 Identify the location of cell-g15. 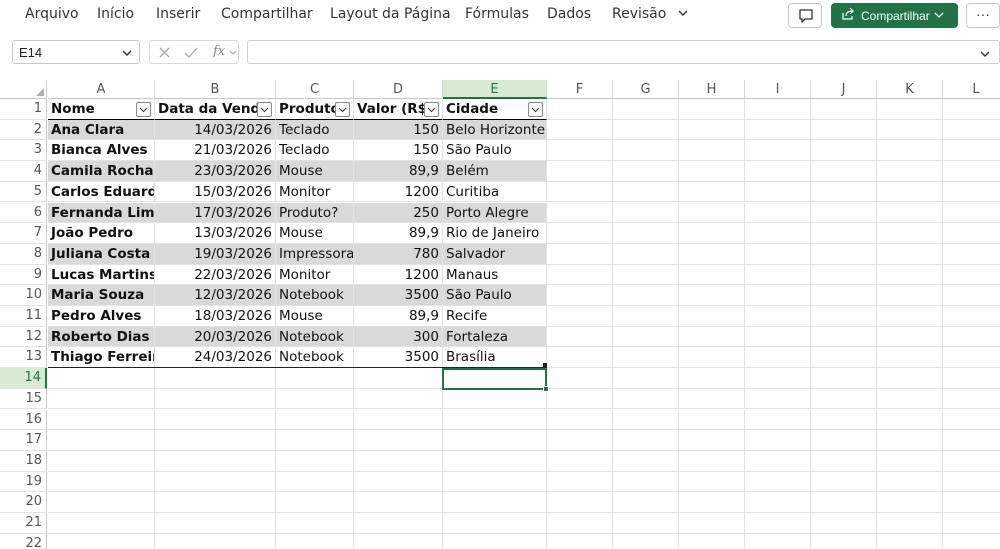
(646, 399).